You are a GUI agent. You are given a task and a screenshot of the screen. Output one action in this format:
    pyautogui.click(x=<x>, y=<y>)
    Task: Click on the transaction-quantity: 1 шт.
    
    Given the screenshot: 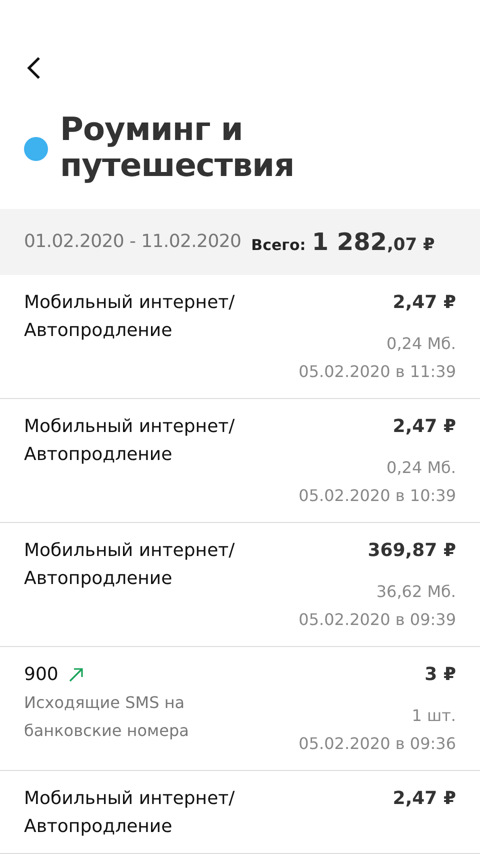 What is the action you would take?
    pyautogui.click(x=434, y=716)
    